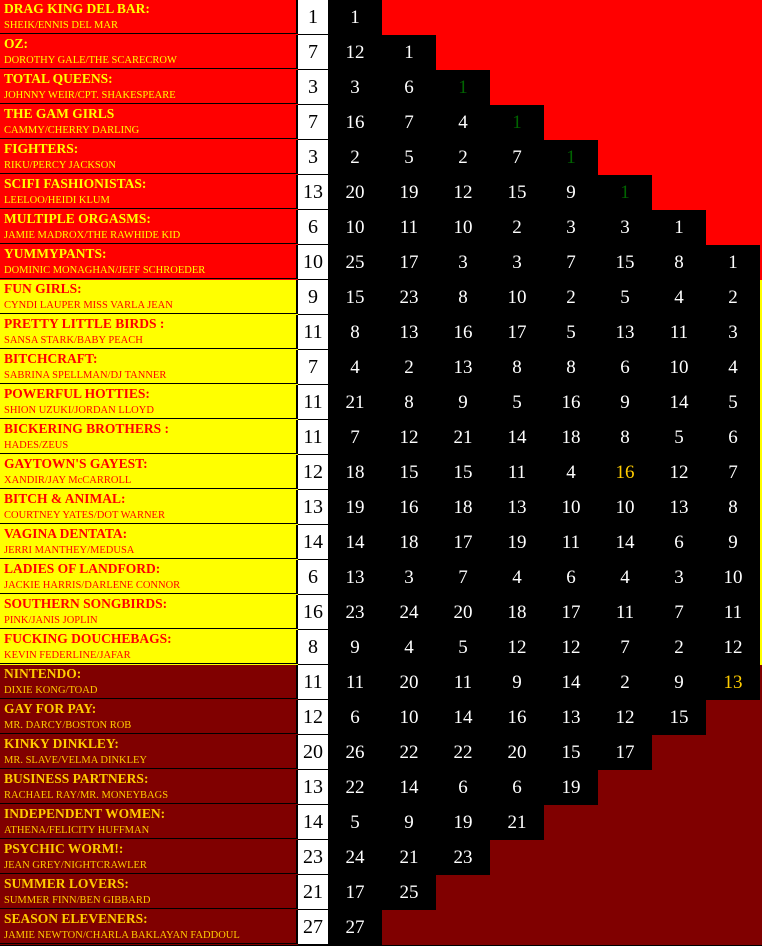  What do you see at coordinates (77, 830) in the screenshot?
I see `team-members: ATHENA/FELICITY HUFFMAN` at bounding box center [77, 830].